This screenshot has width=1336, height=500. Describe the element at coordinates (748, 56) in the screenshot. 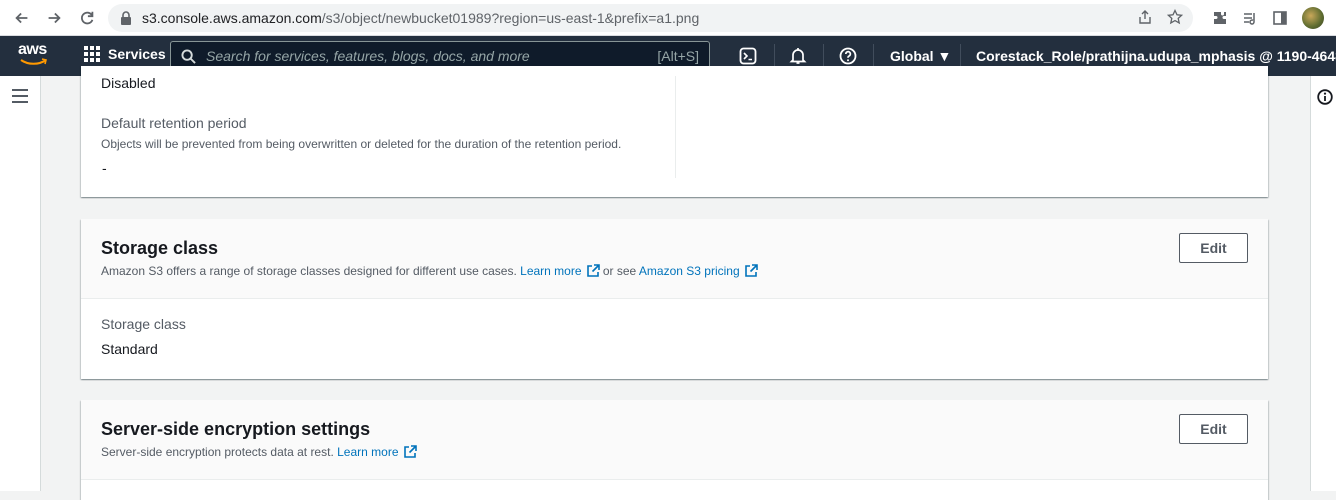

I see `cloudshell-icon` at that location.